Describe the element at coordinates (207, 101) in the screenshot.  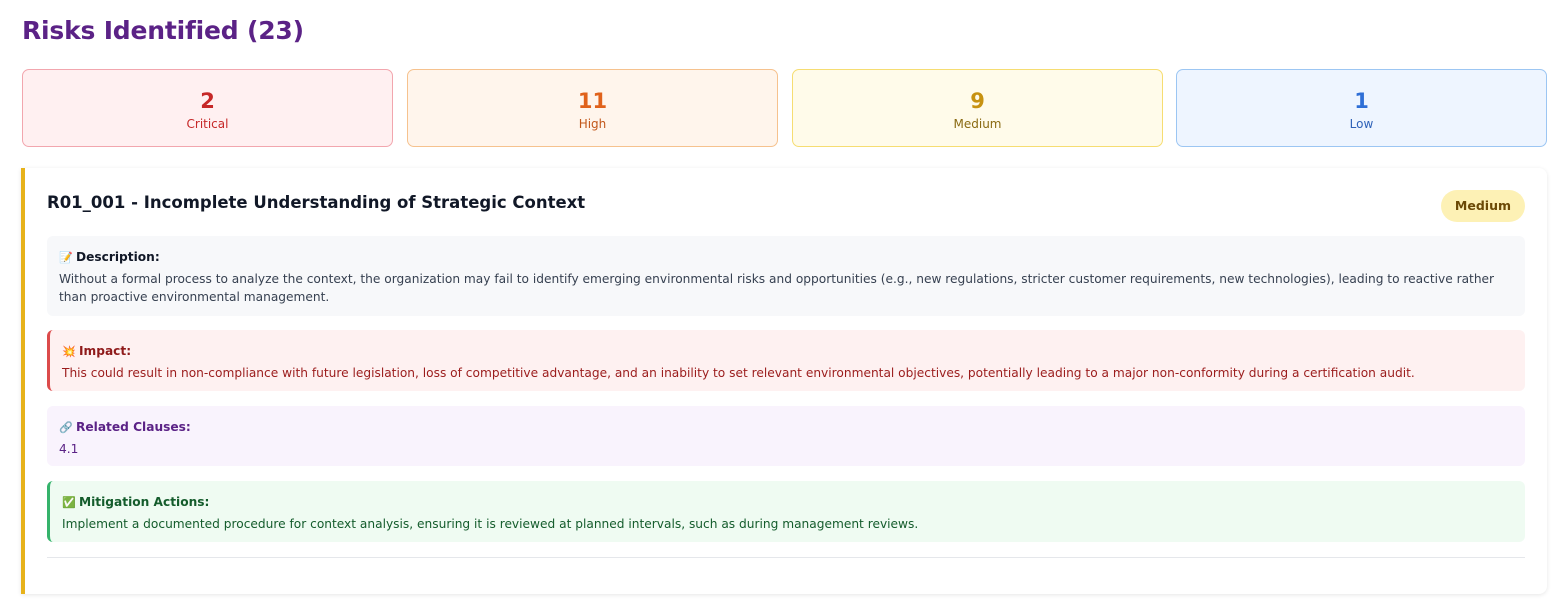
I see `critical-count: 2` at that location.